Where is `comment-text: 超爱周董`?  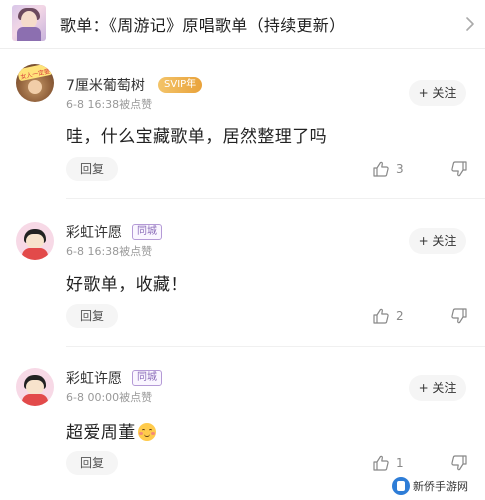
comment-text: 超爱周董 is located at coordinates (111, 430).